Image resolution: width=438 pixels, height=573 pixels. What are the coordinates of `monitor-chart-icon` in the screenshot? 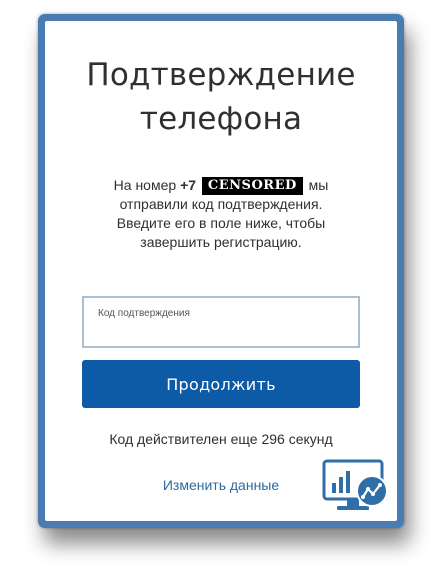 It's located at (355, 484).